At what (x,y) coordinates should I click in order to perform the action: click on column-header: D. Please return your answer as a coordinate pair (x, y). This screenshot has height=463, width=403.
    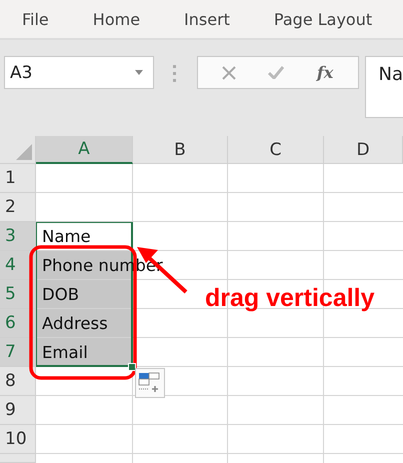
    Looking at the image, I should click on (363, 150).